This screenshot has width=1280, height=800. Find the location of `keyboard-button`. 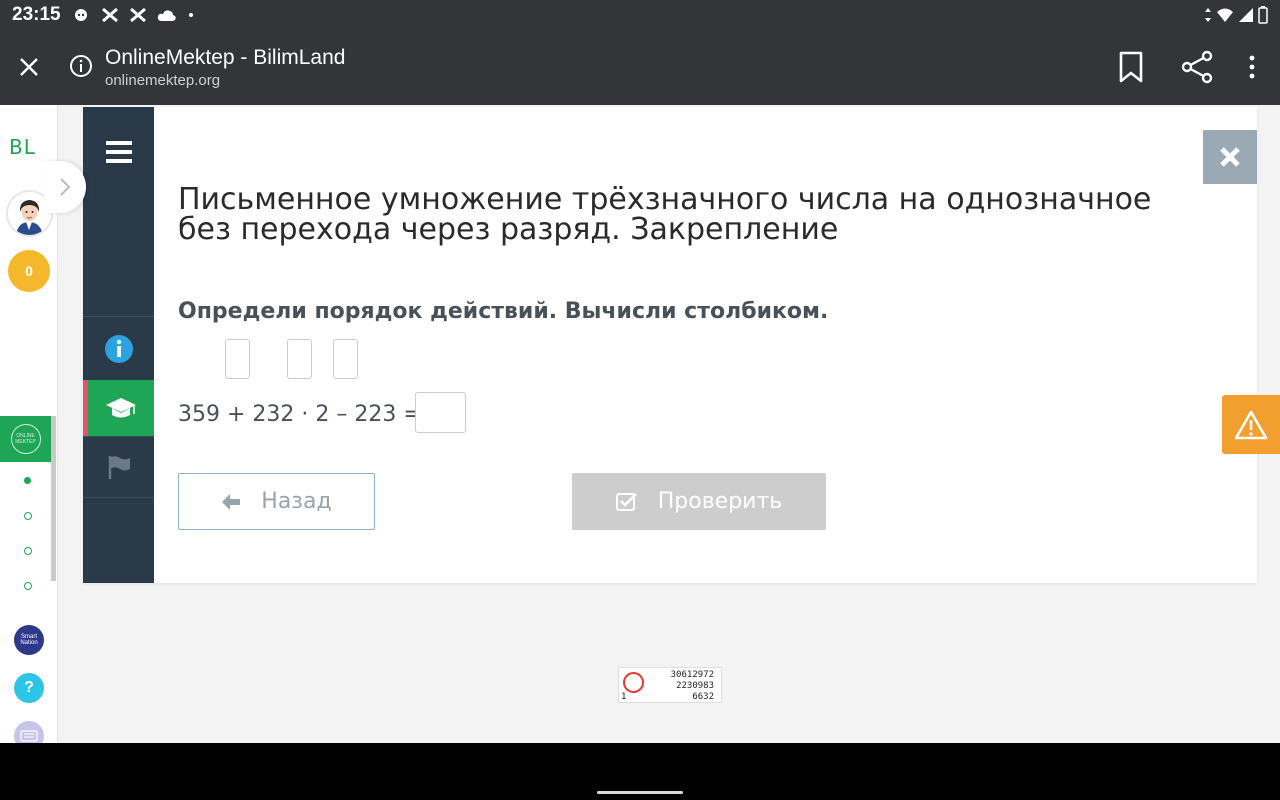

keyboard-button is located at coordinates (29, 732).